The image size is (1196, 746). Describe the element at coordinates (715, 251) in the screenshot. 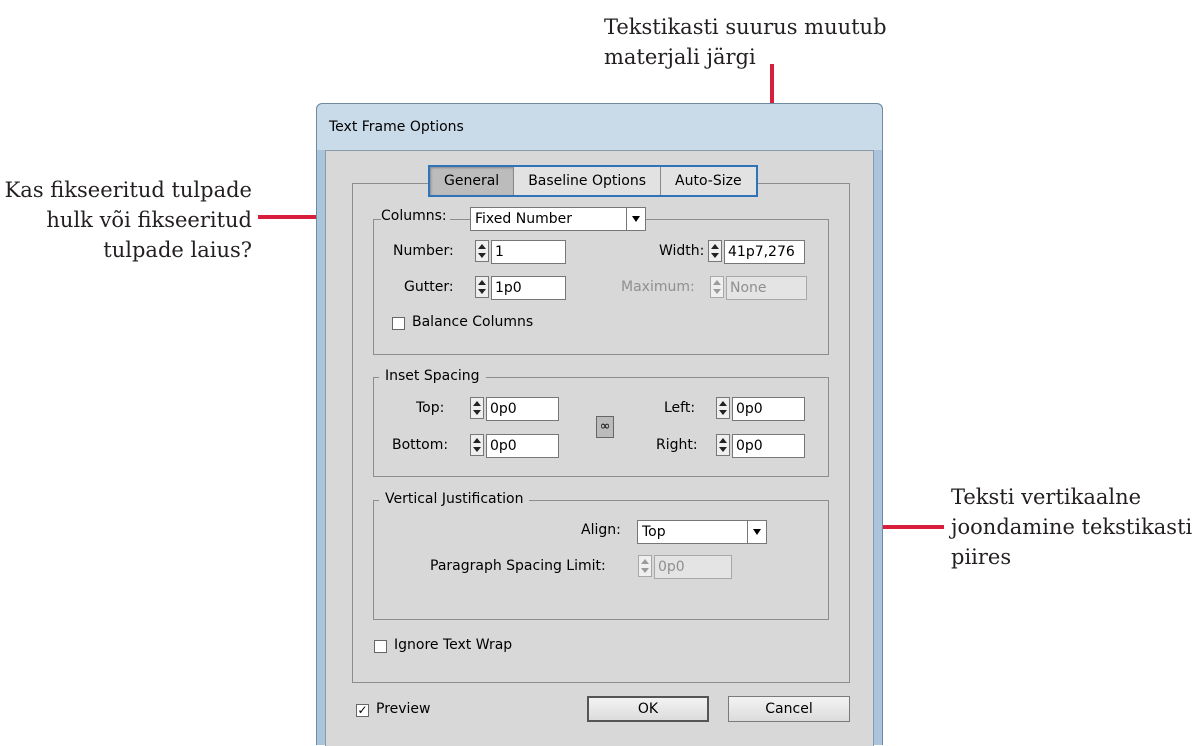

I see `width-stepper` at that location.